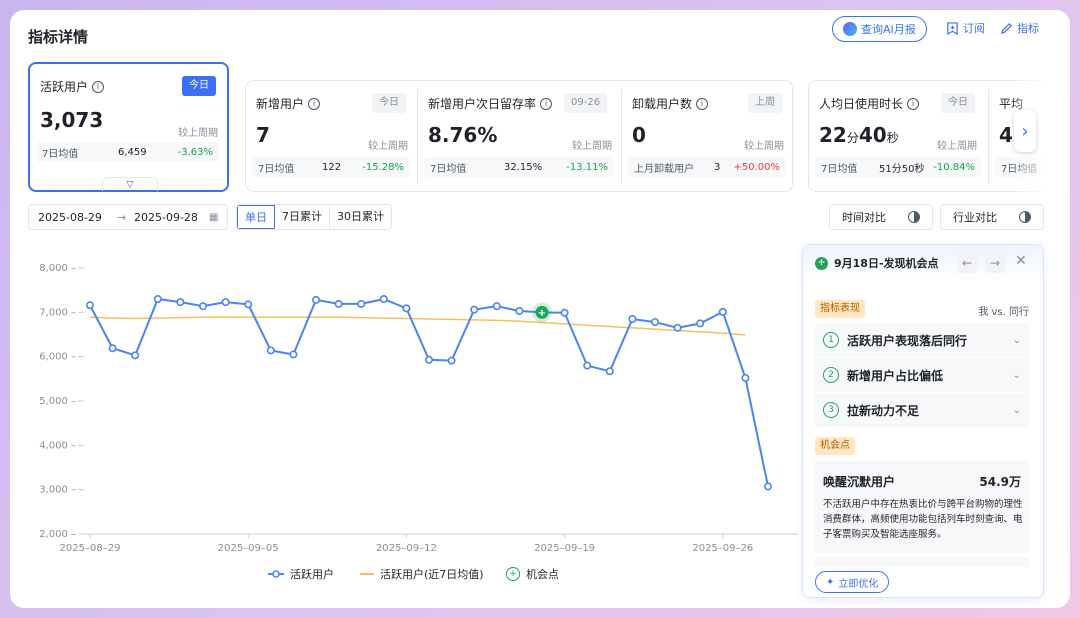  What do you see at coordinates (70, 217) in the screenshot?
I see `start-date: 2025-08-29` at bounding box center [70, 217].